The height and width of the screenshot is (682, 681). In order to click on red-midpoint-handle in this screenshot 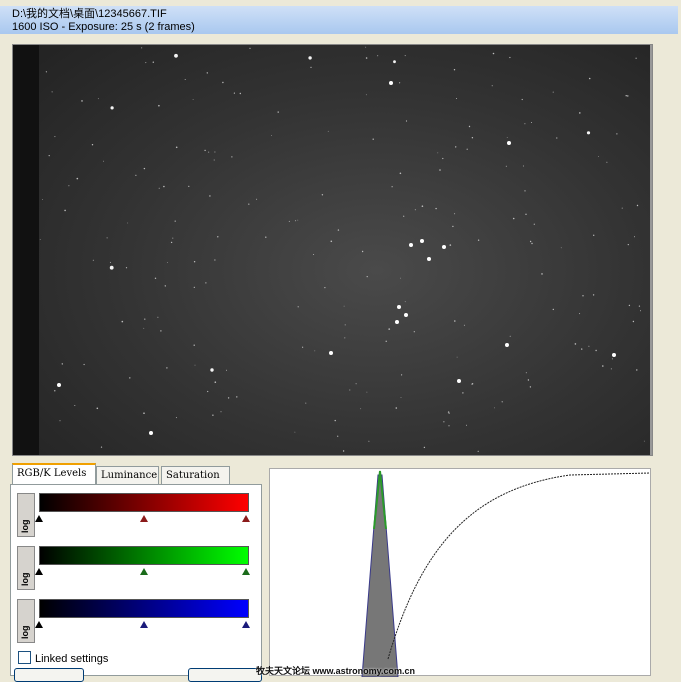, I will do `click(144, 518)`.